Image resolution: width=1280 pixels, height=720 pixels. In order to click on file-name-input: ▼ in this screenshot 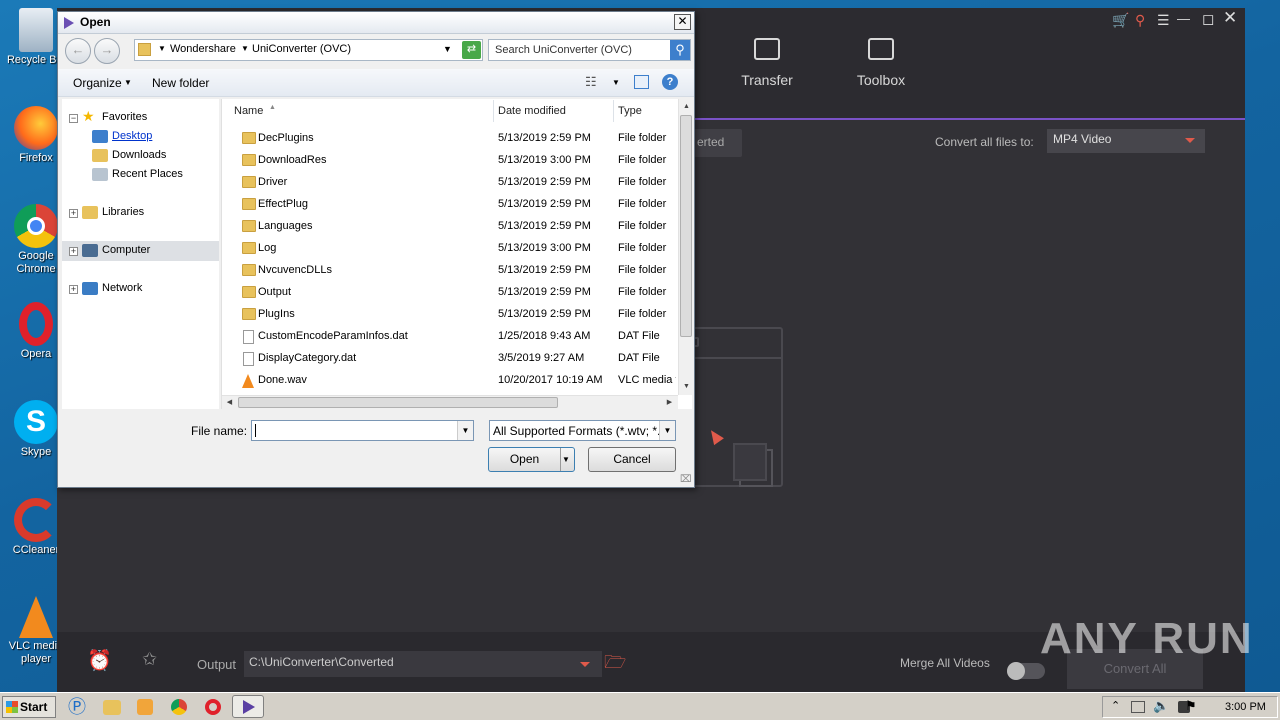, I will do `click(362, 430)`.